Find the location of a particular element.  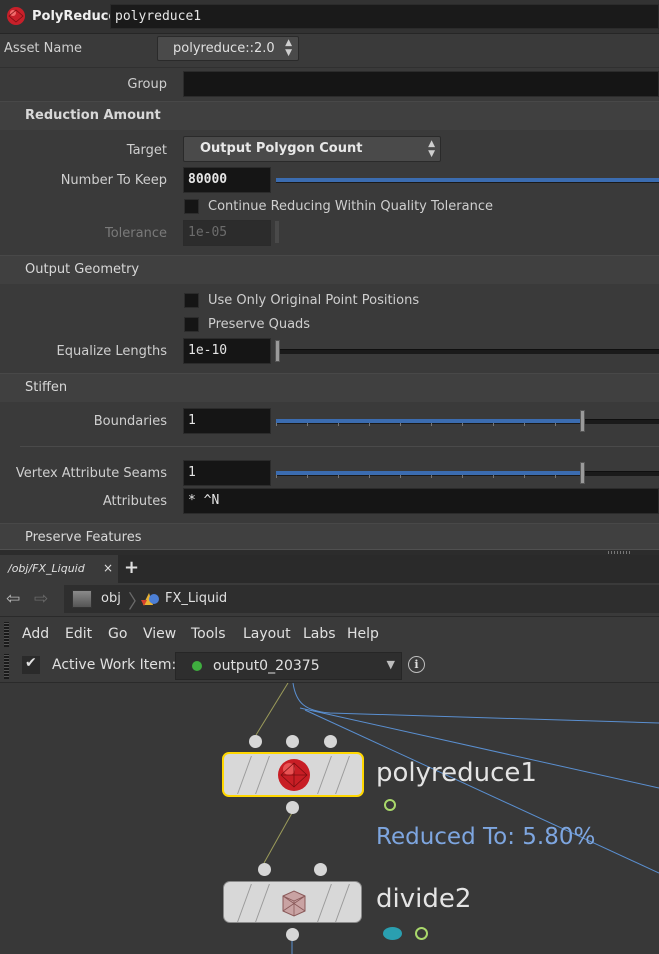

checkmark-icon: ✔ is located at coordinates (31, 663).